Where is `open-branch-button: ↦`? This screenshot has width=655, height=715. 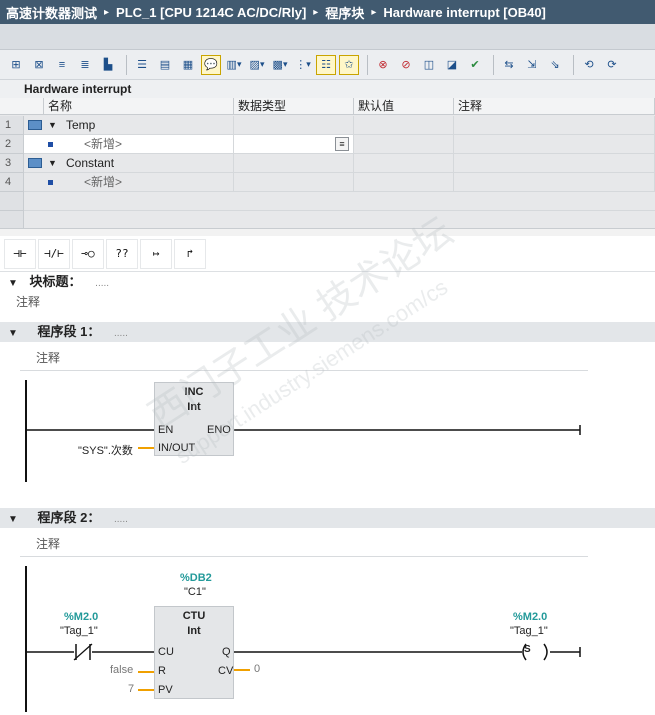
open-branch-button: ↦ is located at coordinates (156, 253).